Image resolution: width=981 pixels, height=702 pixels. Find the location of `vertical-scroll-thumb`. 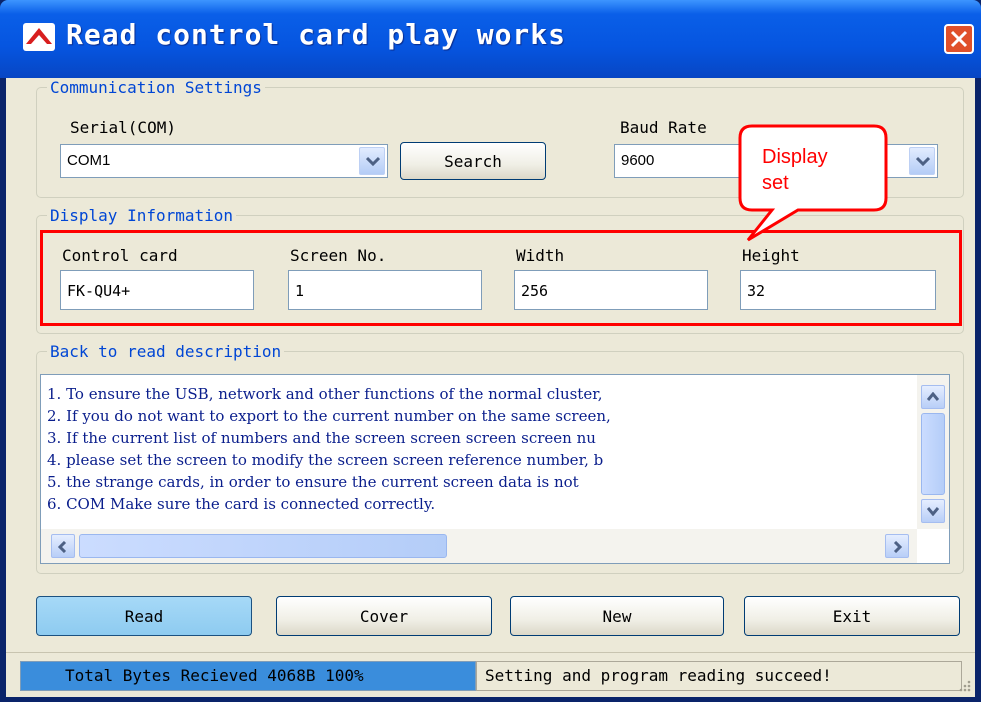

vertical-scroll-thumb is located at coordinates (933, 454).